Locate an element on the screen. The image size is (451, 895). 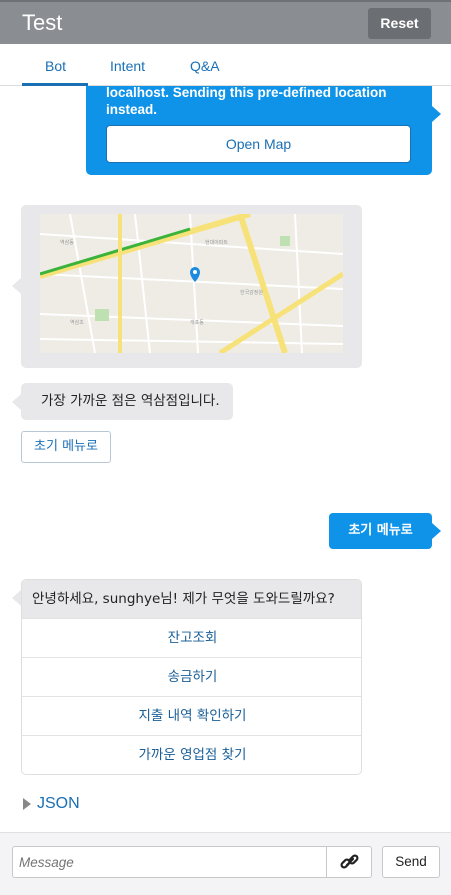
bot-nearest-branch-message: 가장 가까운 점은 역삼점입니다. is located at coordinates (127, 401).